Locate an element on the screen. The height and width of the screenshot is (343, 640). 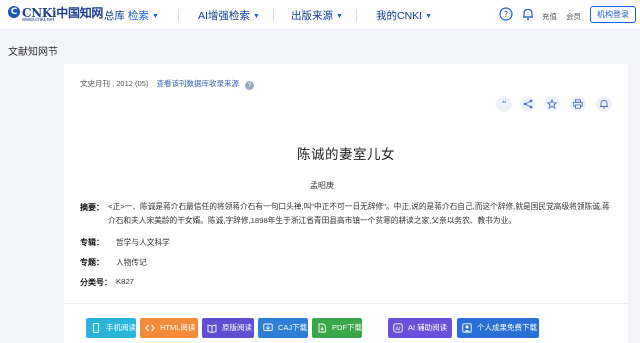
ai-assisted-read-button: AI AI 辅助阅读 is located at coordinates (420, 328).